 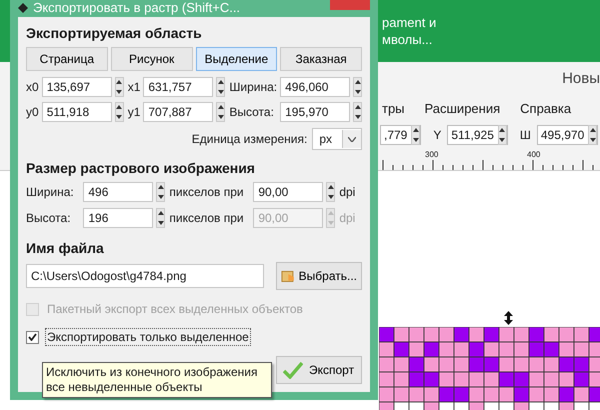 I want to click on section-heading: Экспортируемая область, so click(x=114, y=33).